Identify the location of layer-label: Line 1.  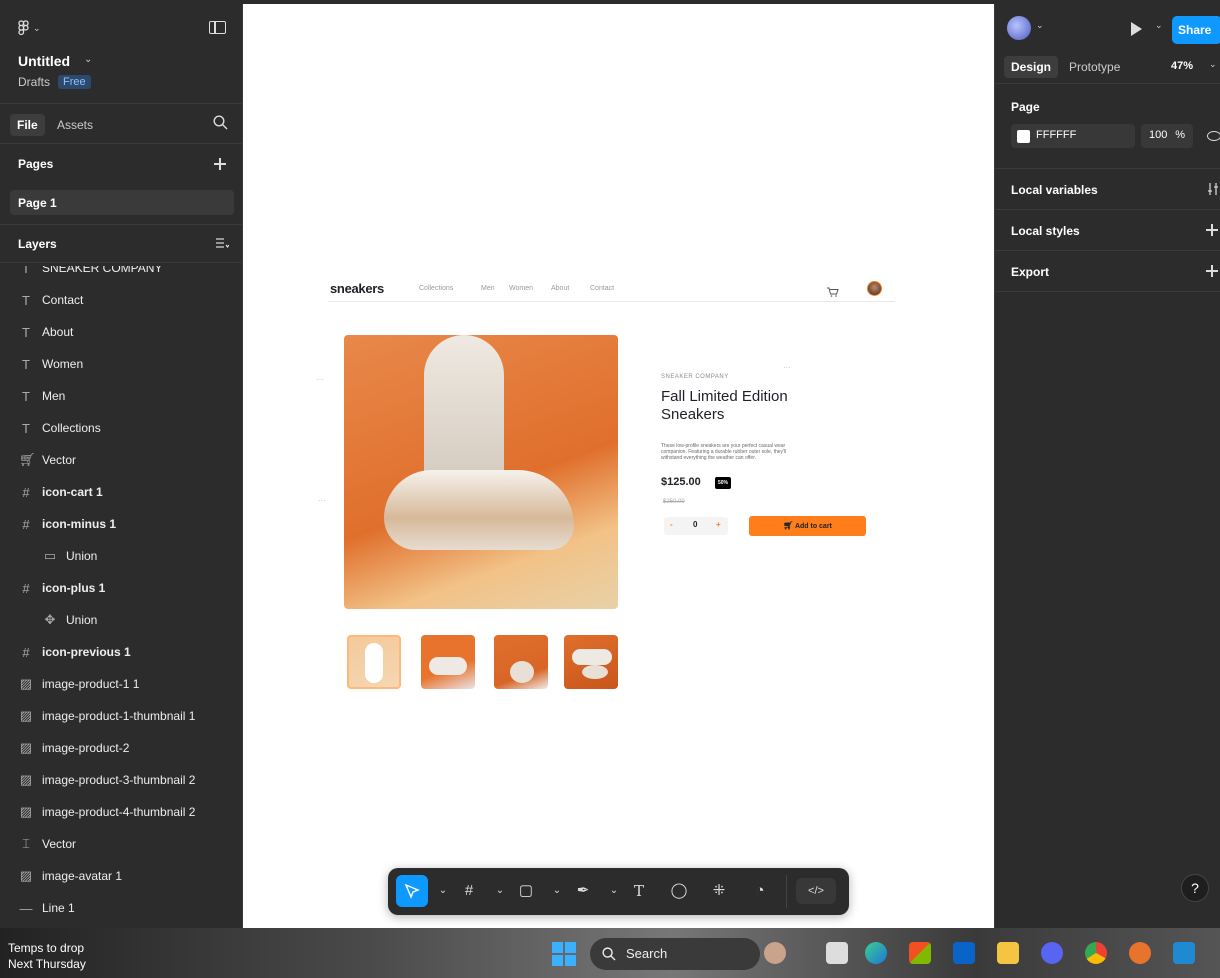
(58, 908).